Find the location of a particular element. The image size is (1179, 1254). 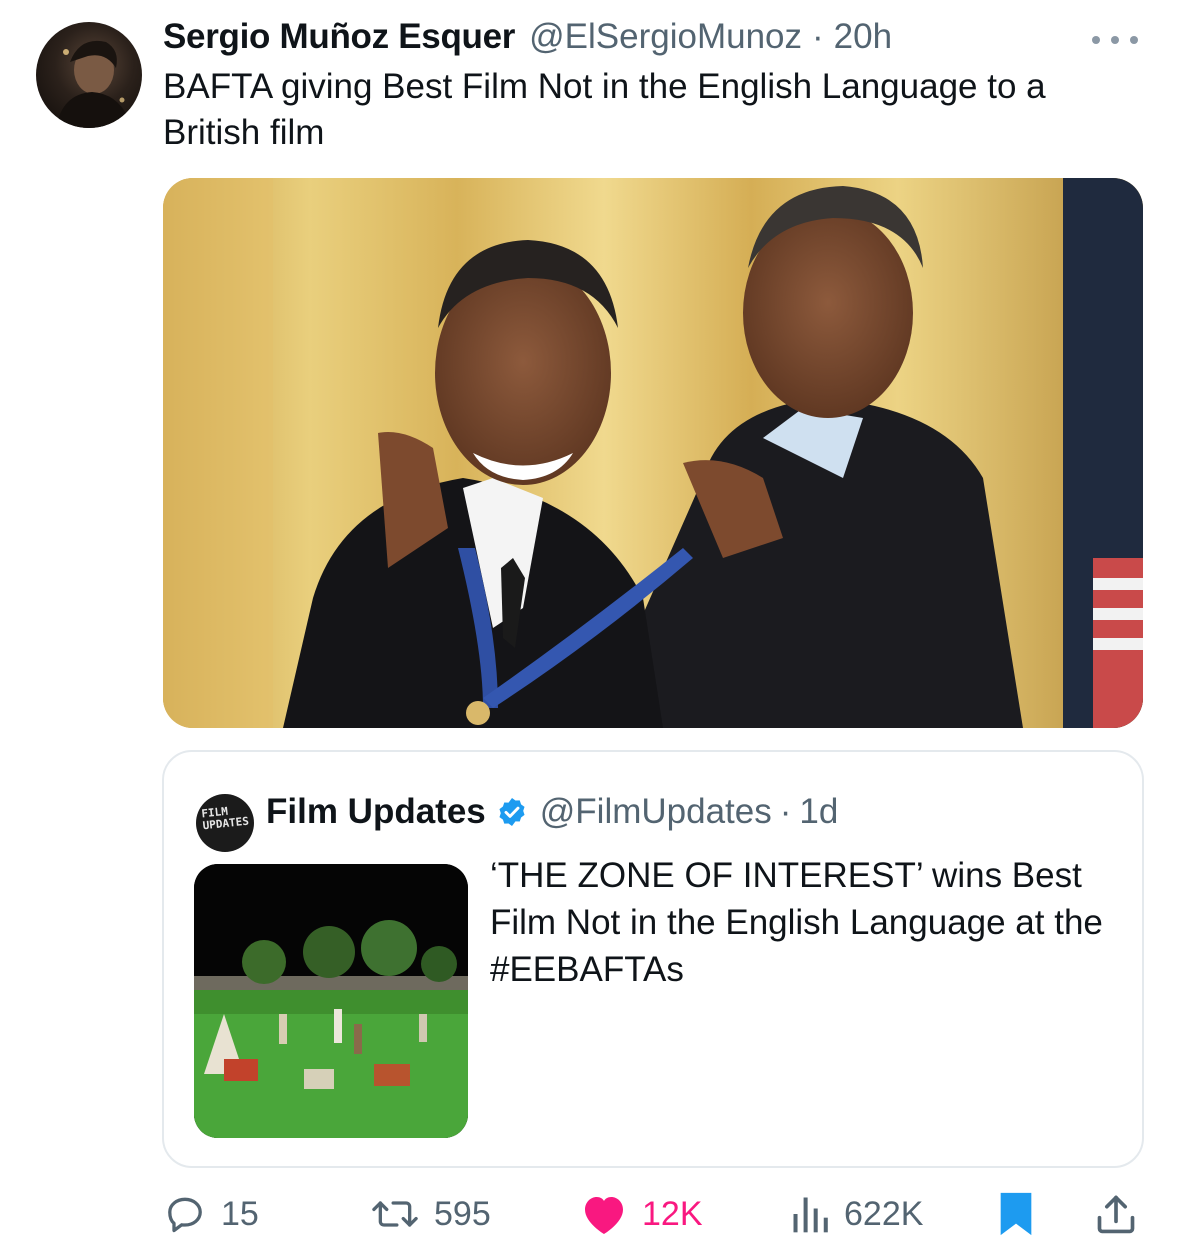

like-count: 12K is located at coordinates (672, 1213).